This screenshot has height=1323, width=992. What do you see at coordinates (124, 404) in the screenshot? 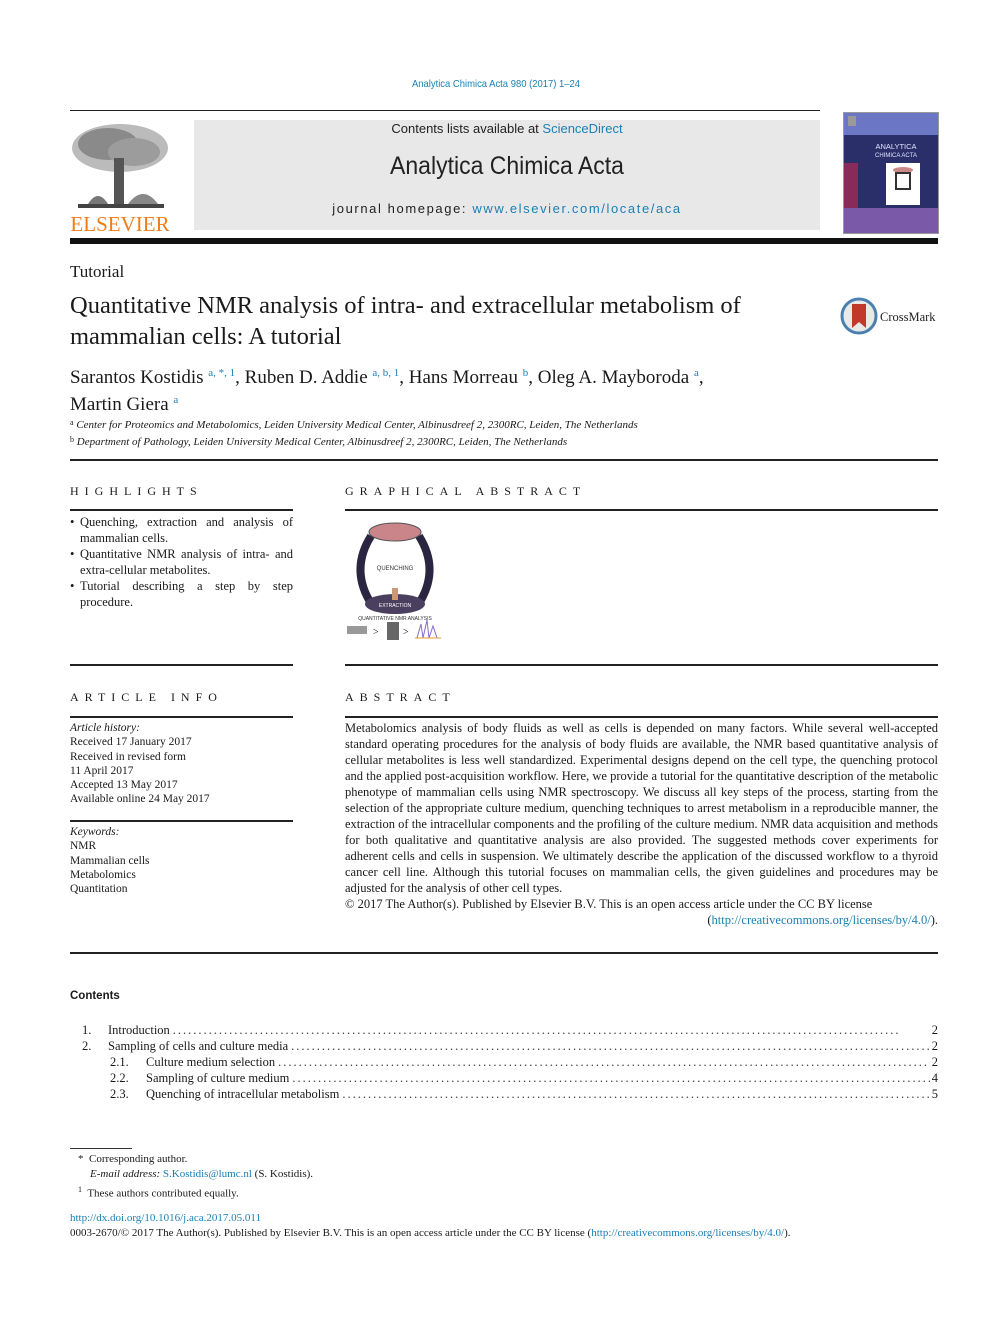
I see `author: Martin Giera a` at bounding box center [124, 404].